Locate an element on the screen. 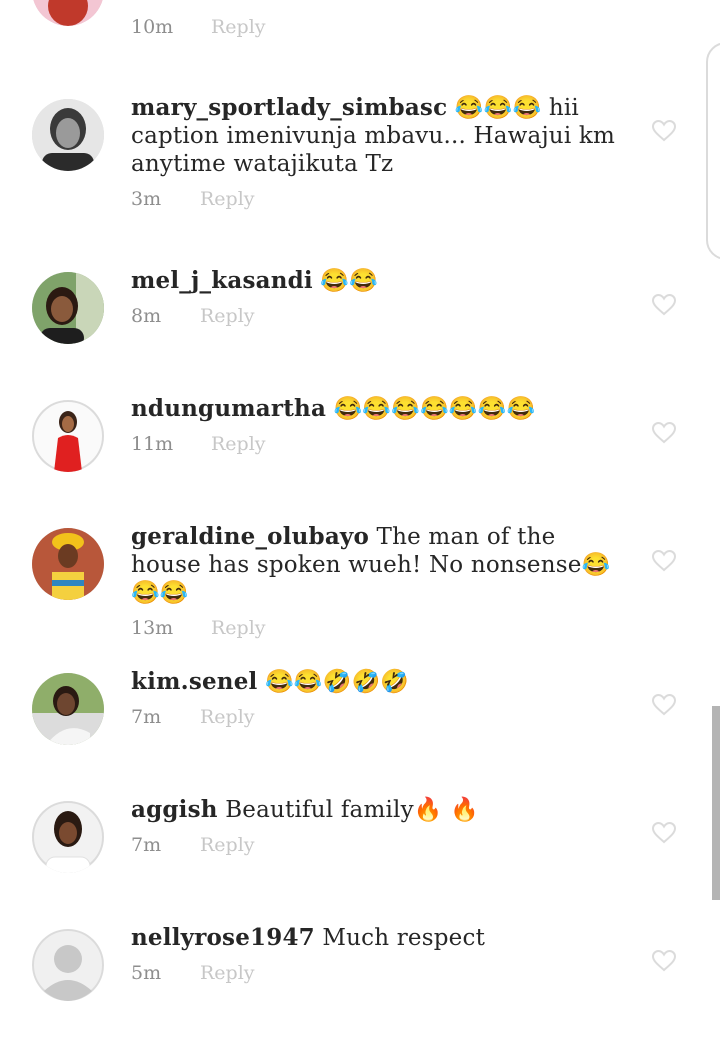 The width and height of the screenshot is (720, 1049). comment-text: aggish Beautiful family🔥 🔥 is located at coordinates (381, 810).